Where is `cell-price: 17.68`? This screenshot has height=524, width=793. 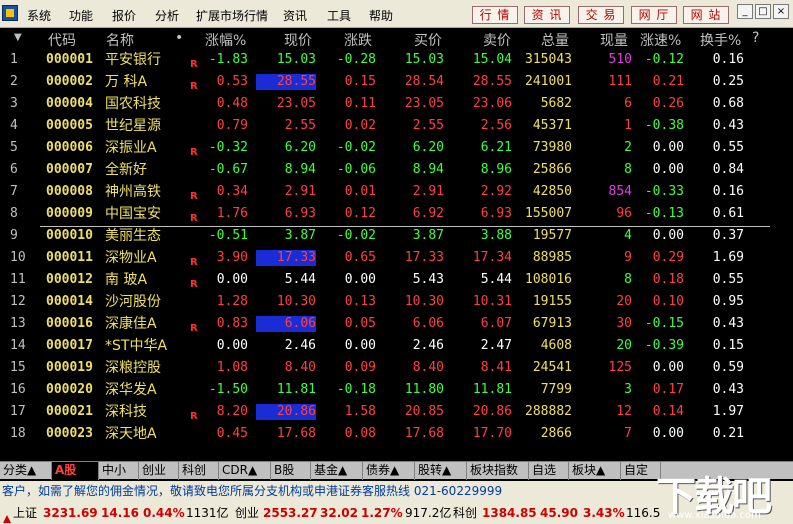 cell-price: 17.68 is located at coordinates (296, 433).